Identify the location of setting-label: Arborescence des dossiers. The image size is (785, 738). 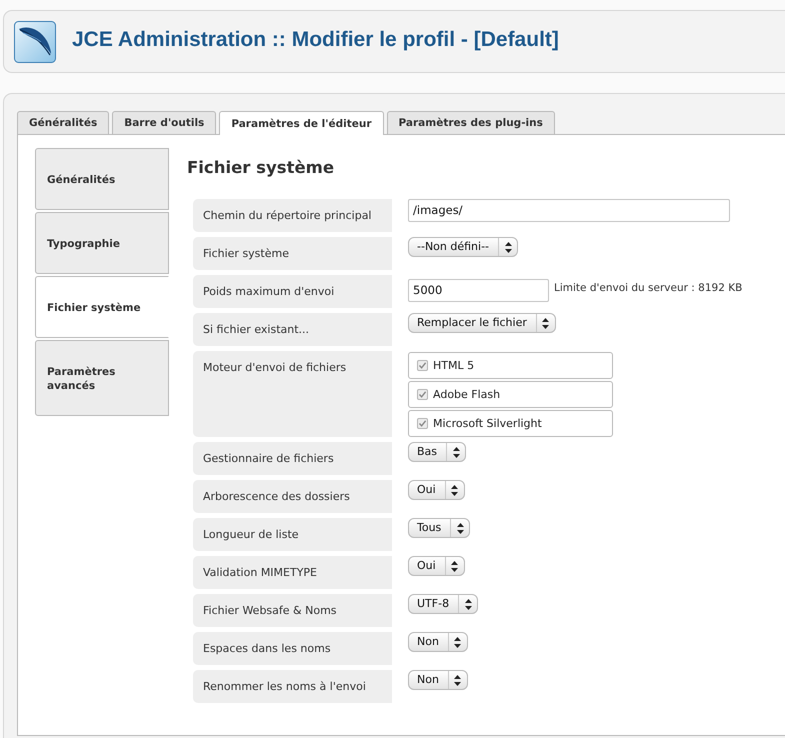
(292, 496).